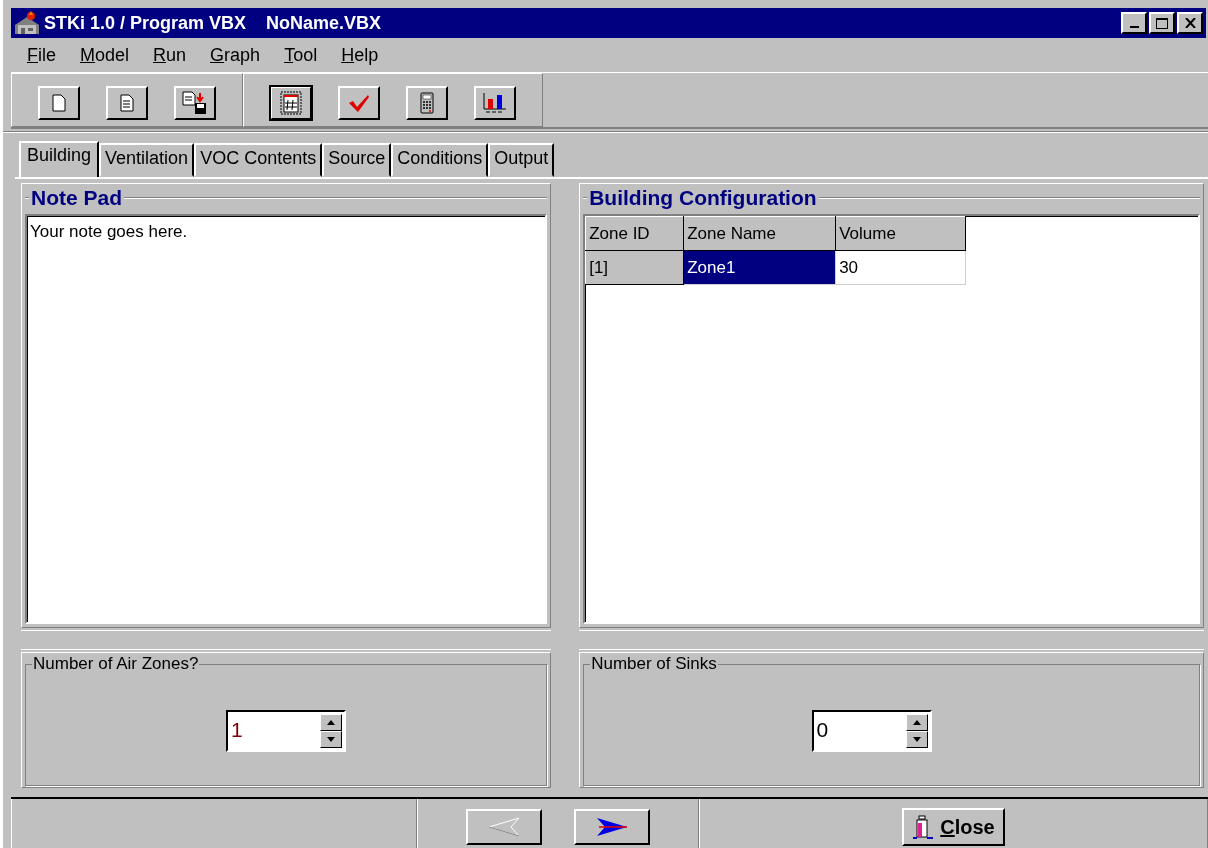 Image resolution: width=1208 pixels, height=848 pixels. Describe the element at coordinates (703, 198) in the screenshot. I see `panel-title: Building Configuration` at that location.